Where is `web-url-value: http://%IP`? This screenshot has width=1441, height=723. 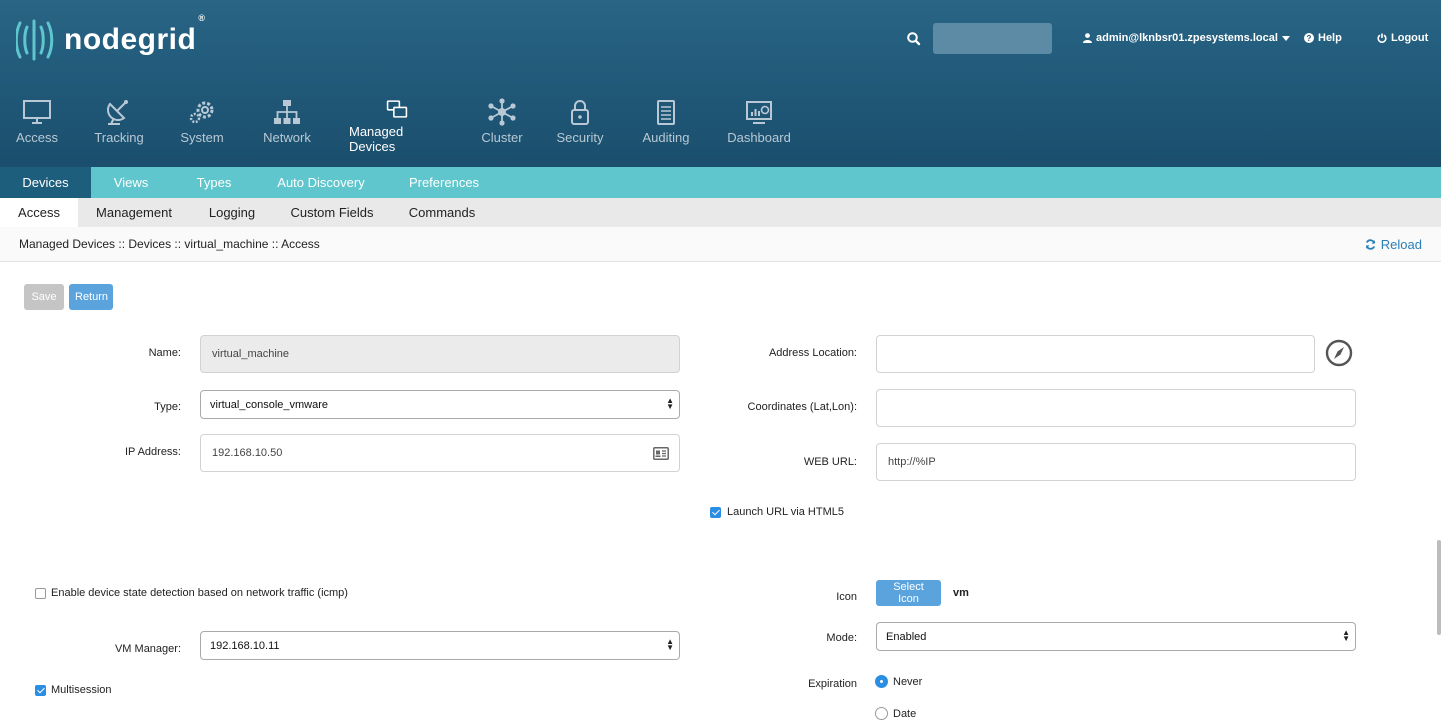 web-url-value: http://%IP is located at coordinates (912, 462).